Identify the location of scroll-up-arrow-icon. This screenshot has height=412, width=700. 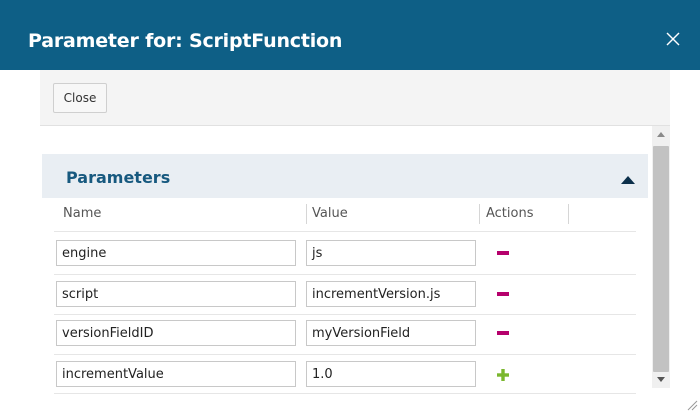
(661, 135).